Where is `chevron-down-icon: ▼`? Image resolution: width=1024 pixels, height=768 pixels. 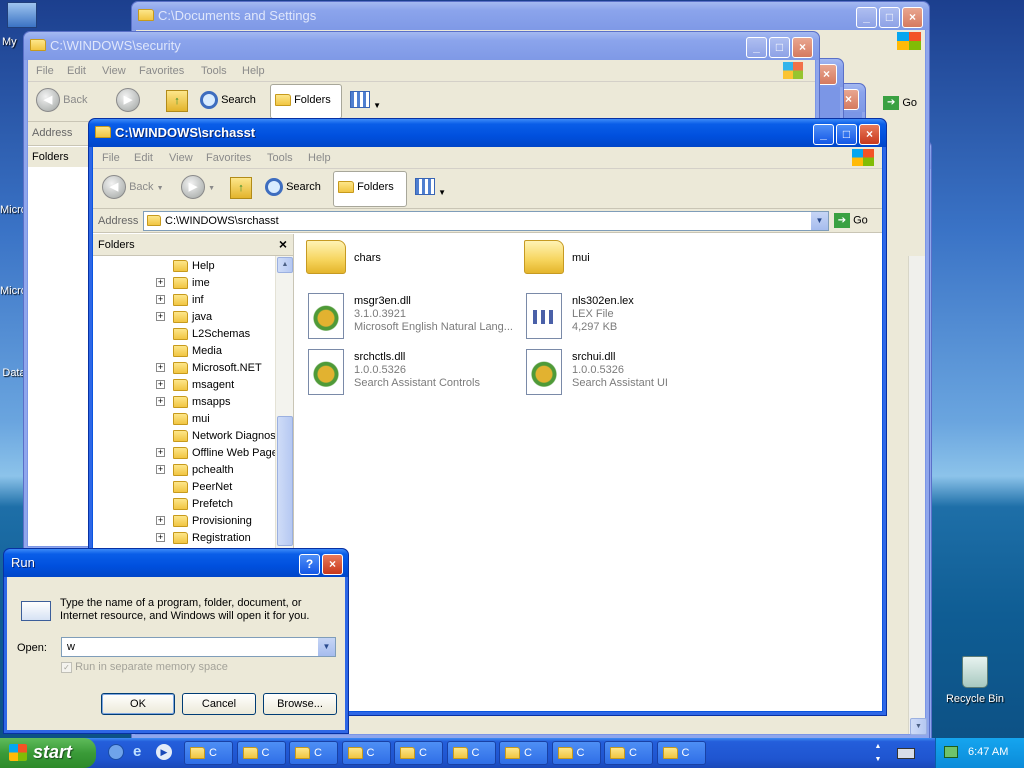 chevron-down-icon: ▼ is located at coordinates (326, 647).